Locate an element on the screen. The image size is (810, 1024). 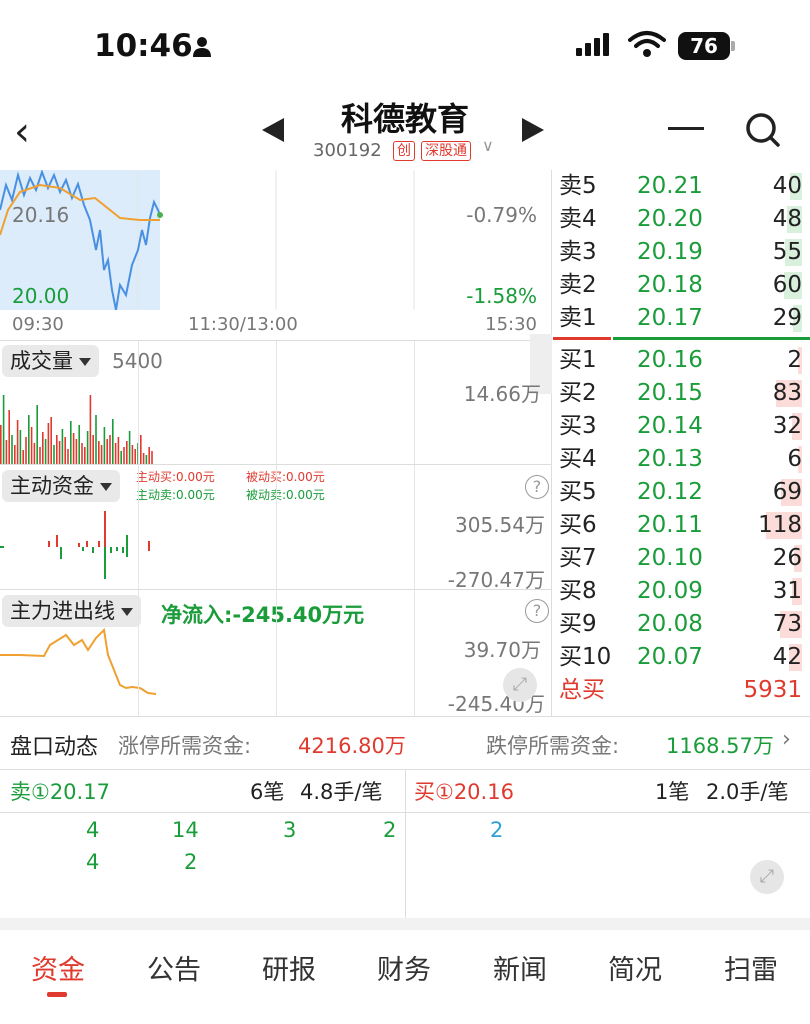
tab-3: 财务 is located at coordinates (404, 967).